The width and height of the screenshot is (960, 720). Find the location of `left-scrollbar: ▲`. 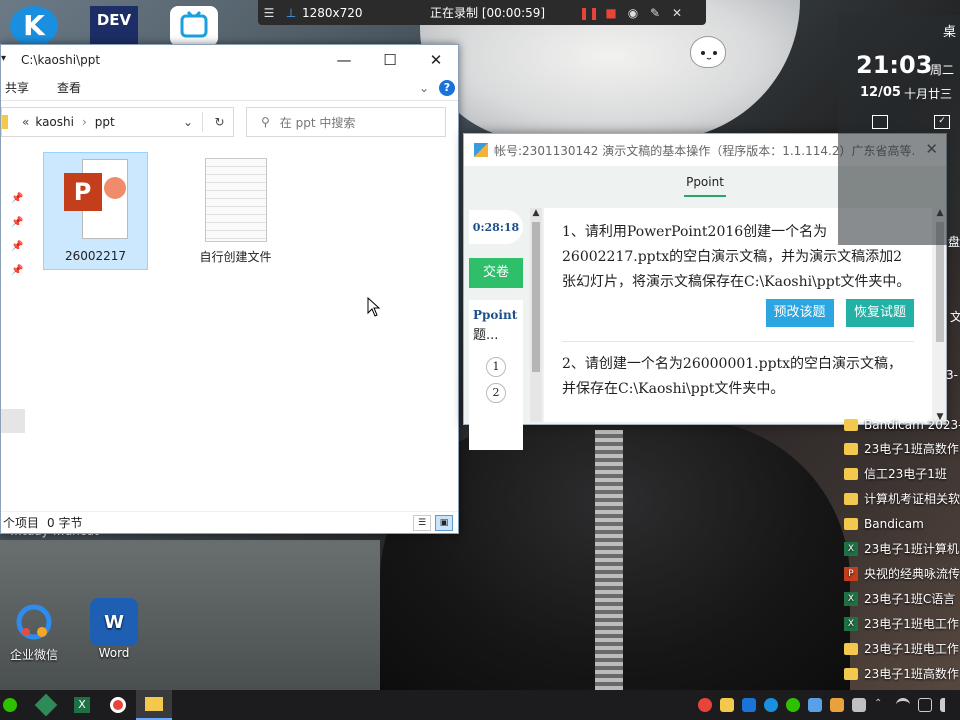

left-scrollbar: ▲ is located at coordinates (536, 315).